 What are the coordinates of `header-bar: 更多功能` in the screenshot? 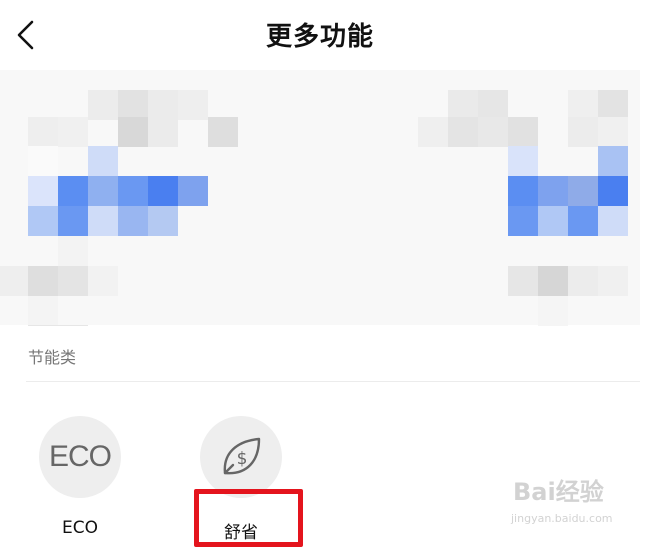 It's located at (332, 35).